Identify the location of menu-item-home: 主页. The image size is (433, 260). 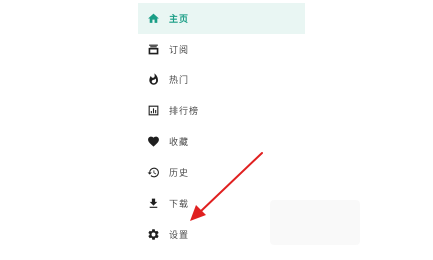
(221, 18).